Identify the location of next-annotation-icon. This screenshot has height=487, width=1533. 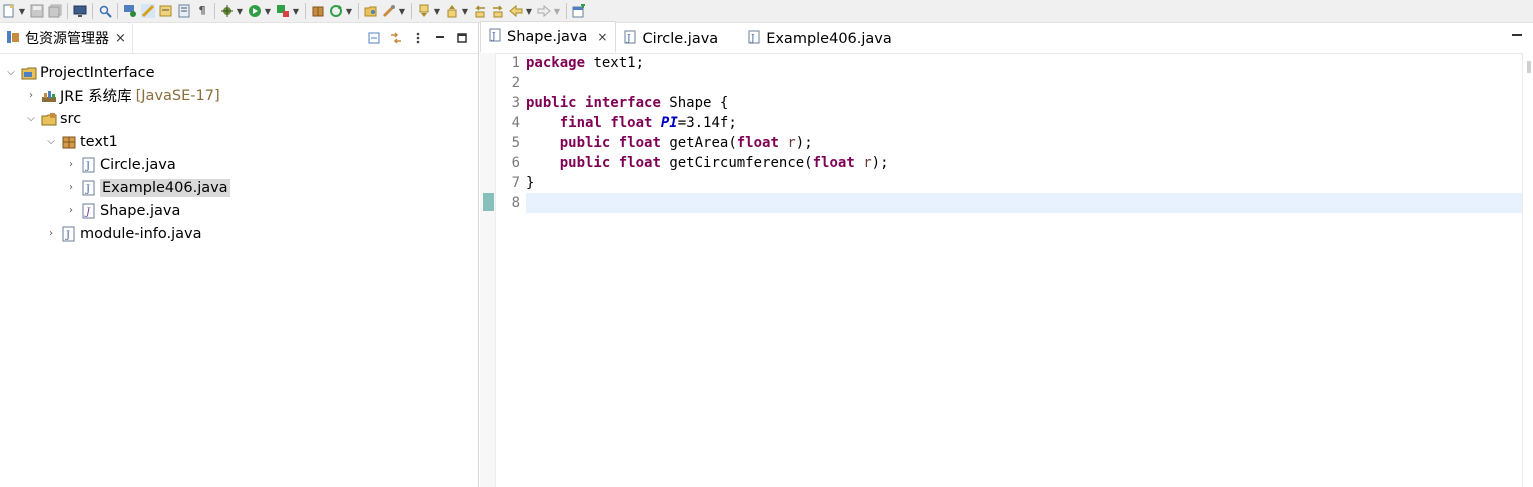
(424, 11).